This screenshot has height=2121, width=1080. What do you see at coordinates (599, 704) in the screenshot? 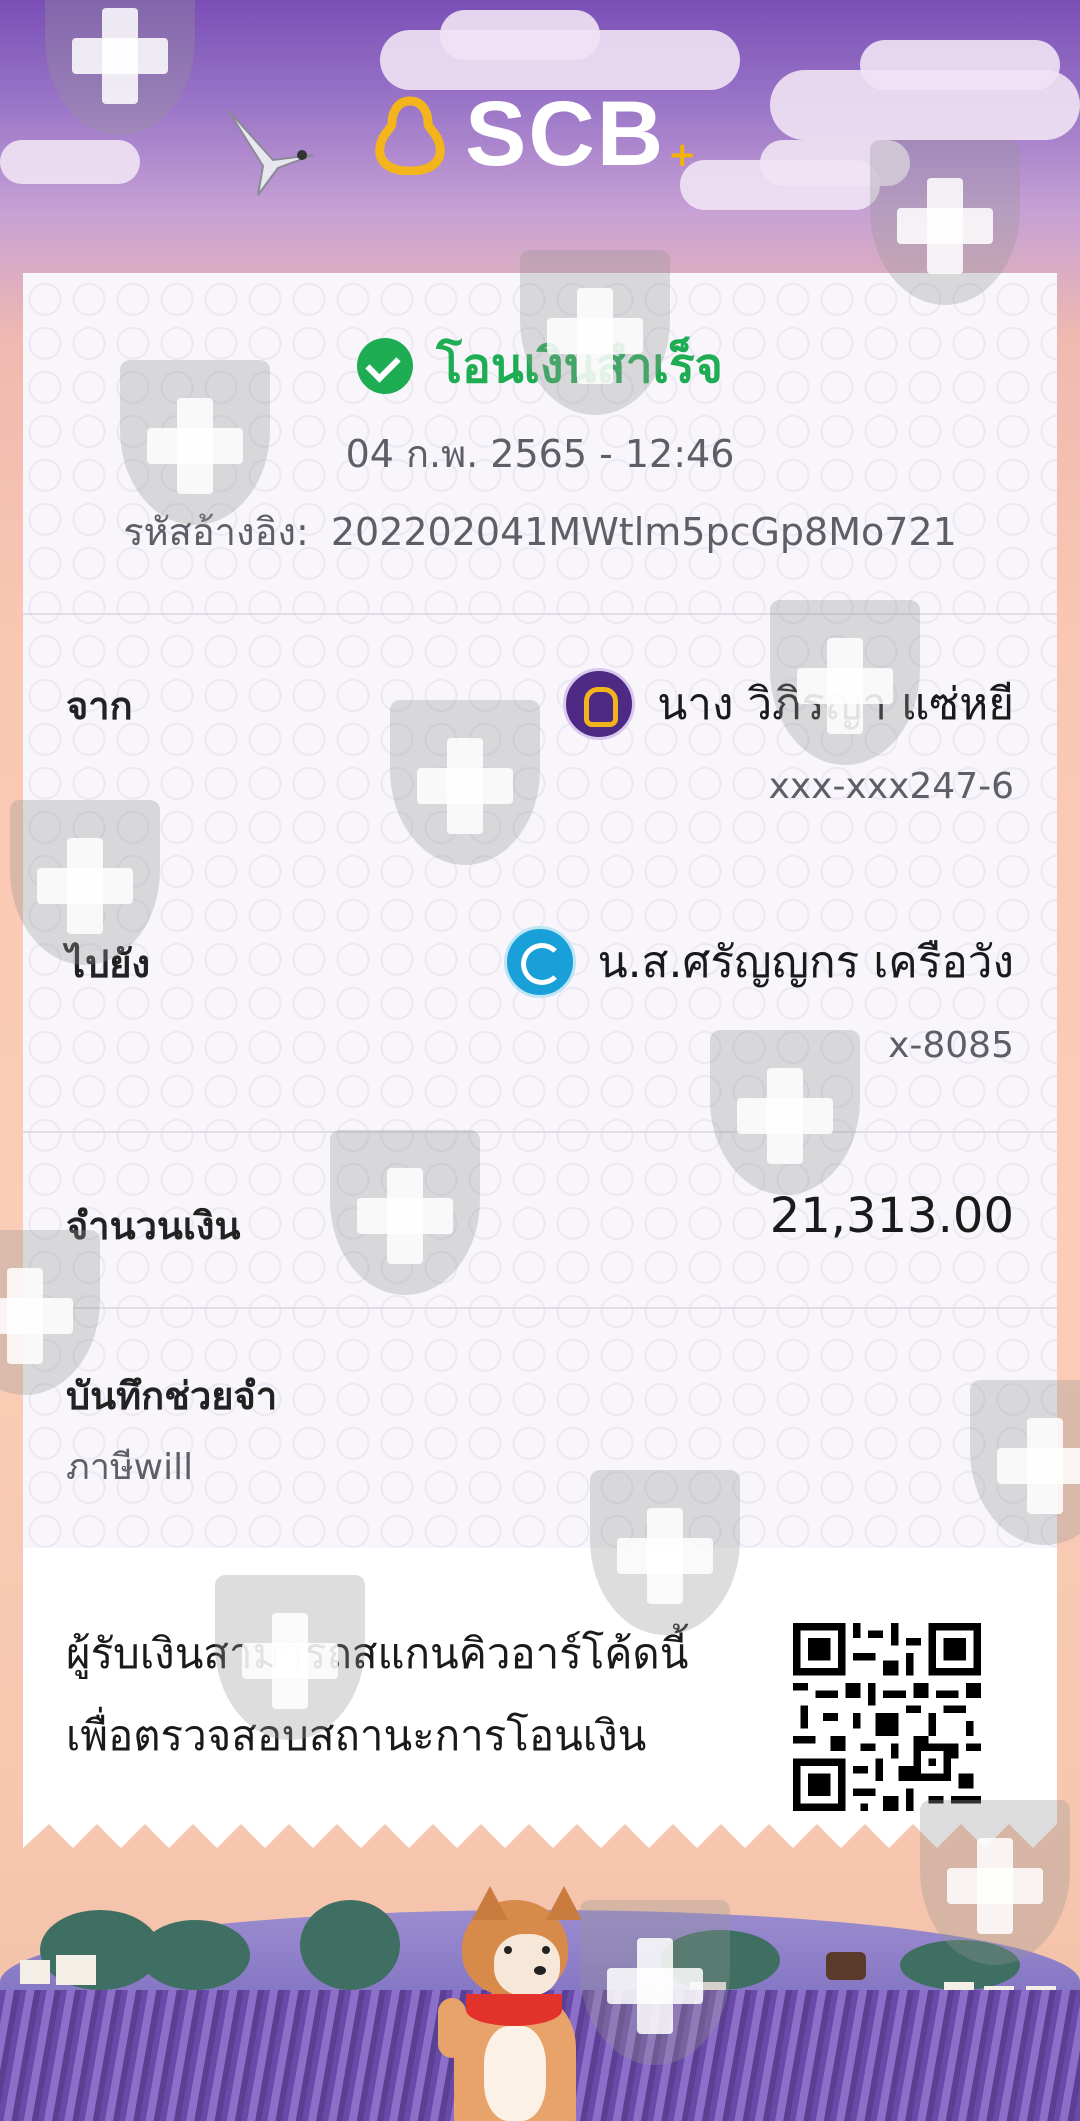
I see `scb-bank-icon` at bounding box center [599, 704].